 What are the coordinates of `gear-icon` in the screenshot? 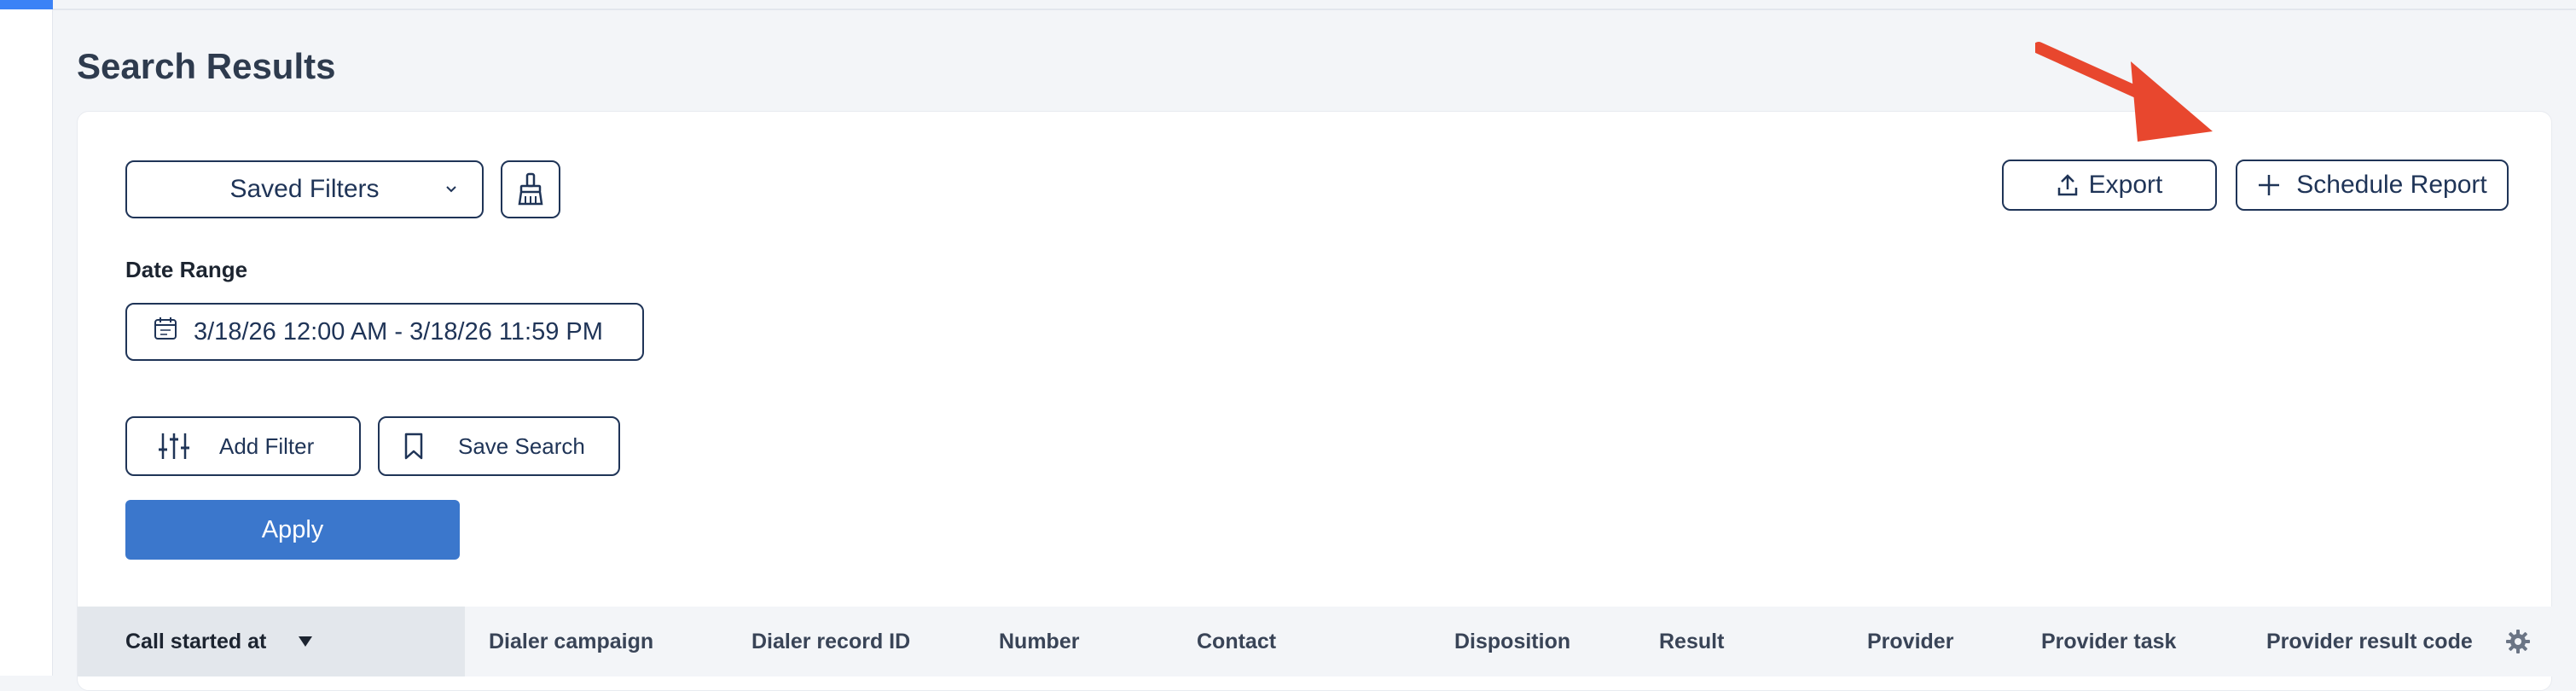 It's located at (2518, 641).